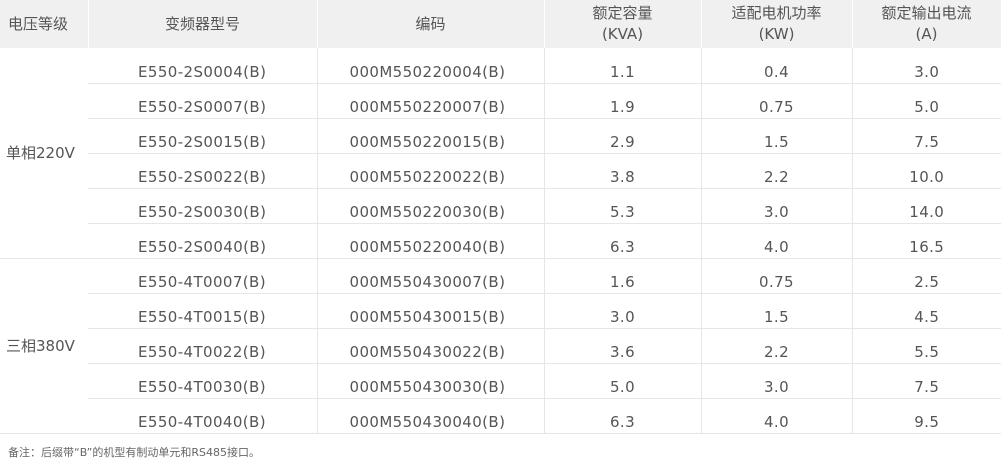 The image size is (1001, 462). Describe the element at coordinates (431, 171) in the screenshot. I see `code-cell: 000M550220022(B)` at that location.